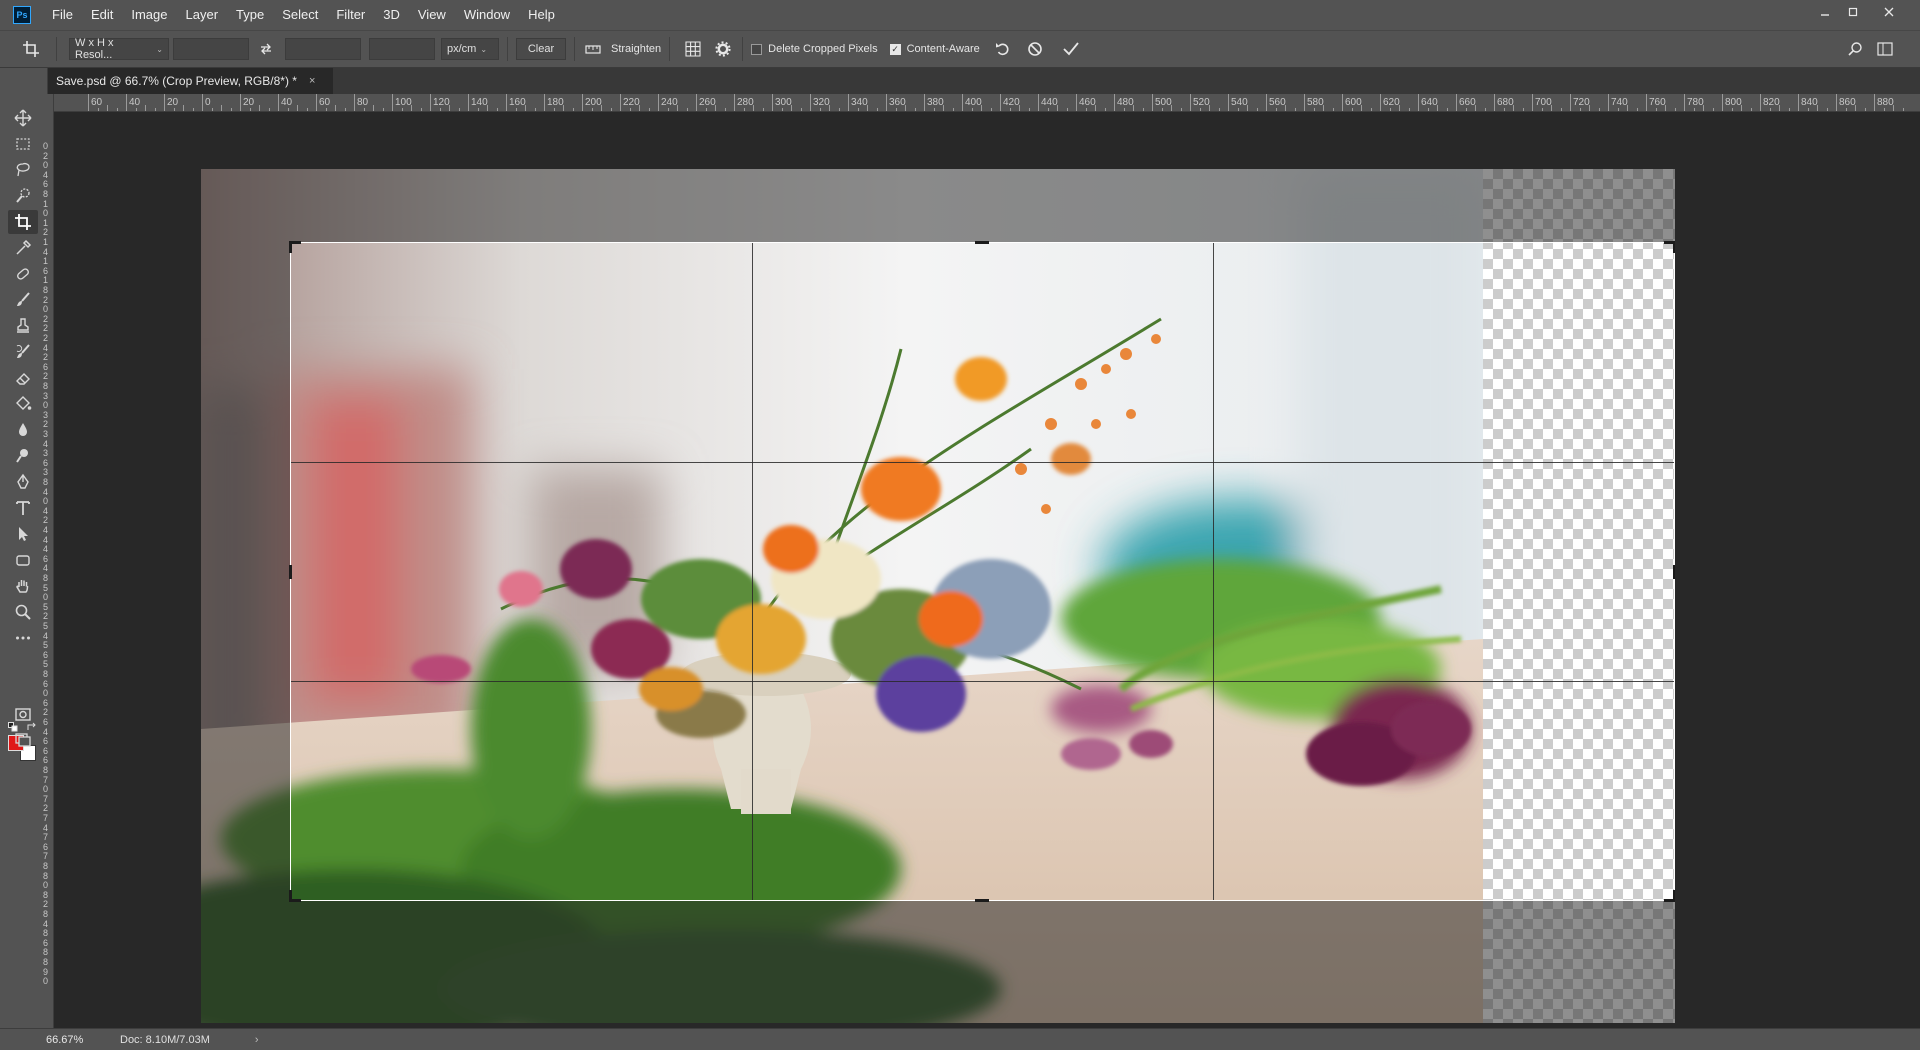  I want to click on menu-file: File, so click(62, 15).